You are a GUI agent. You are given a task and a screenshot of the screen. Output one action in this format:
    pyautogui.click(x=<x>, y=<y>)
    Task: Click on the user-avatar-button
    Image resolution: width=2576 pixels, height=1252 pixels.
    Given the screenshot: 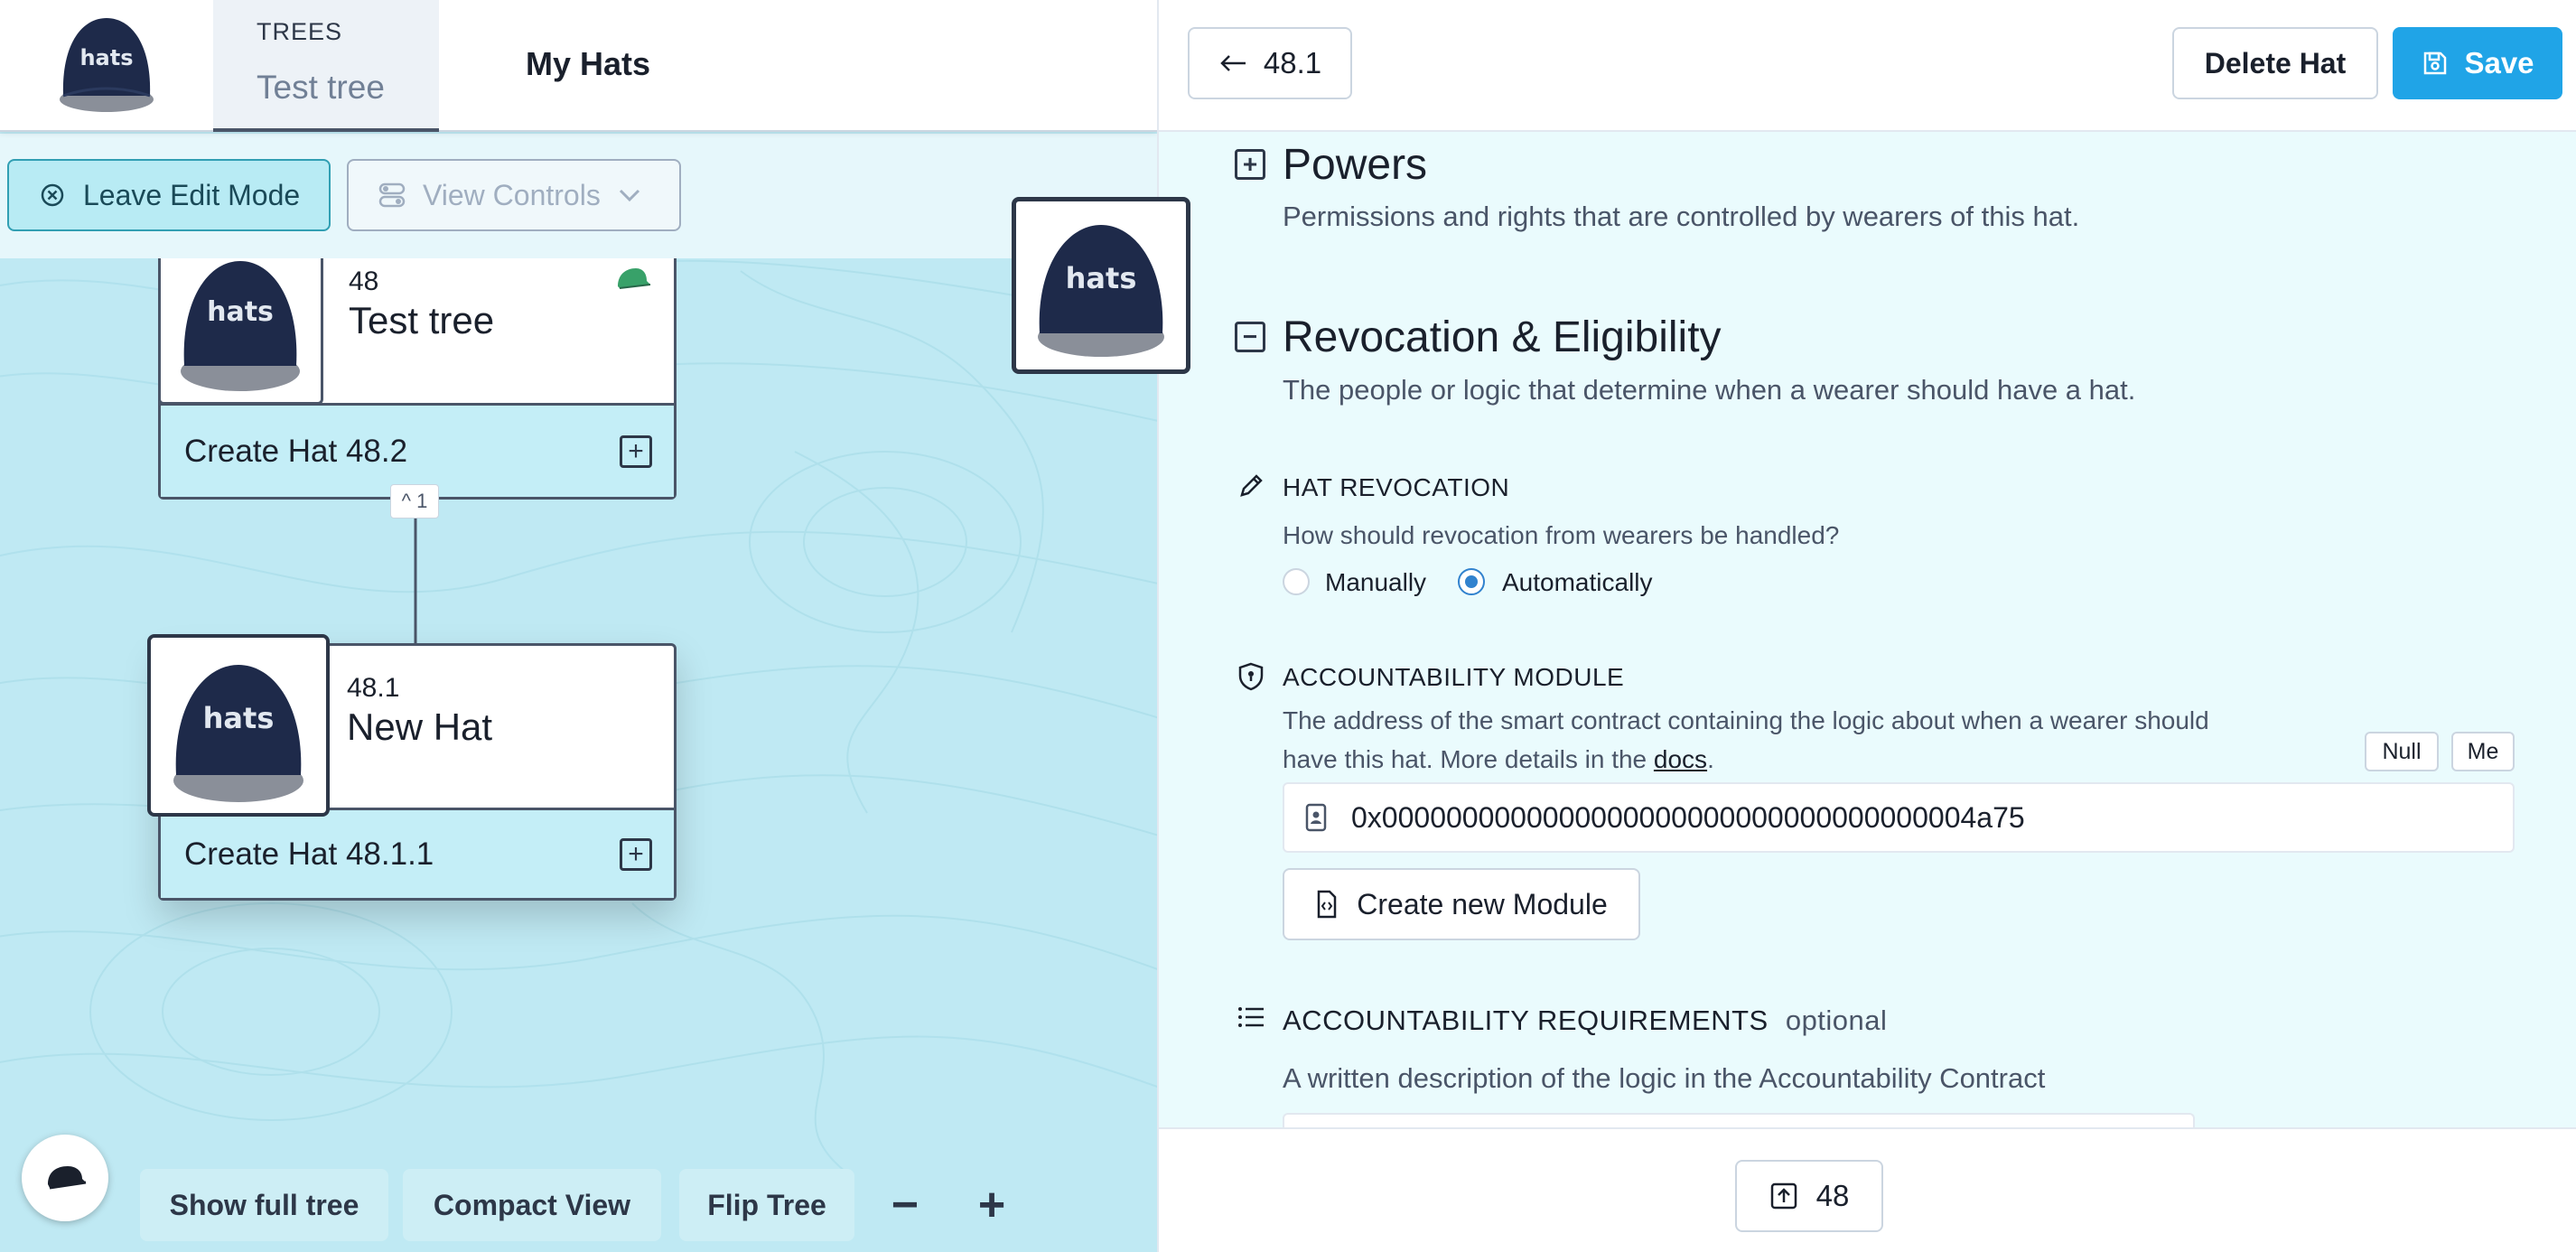 What is the action you would take?
    pyautogui.click(x=65, y=1178)
    